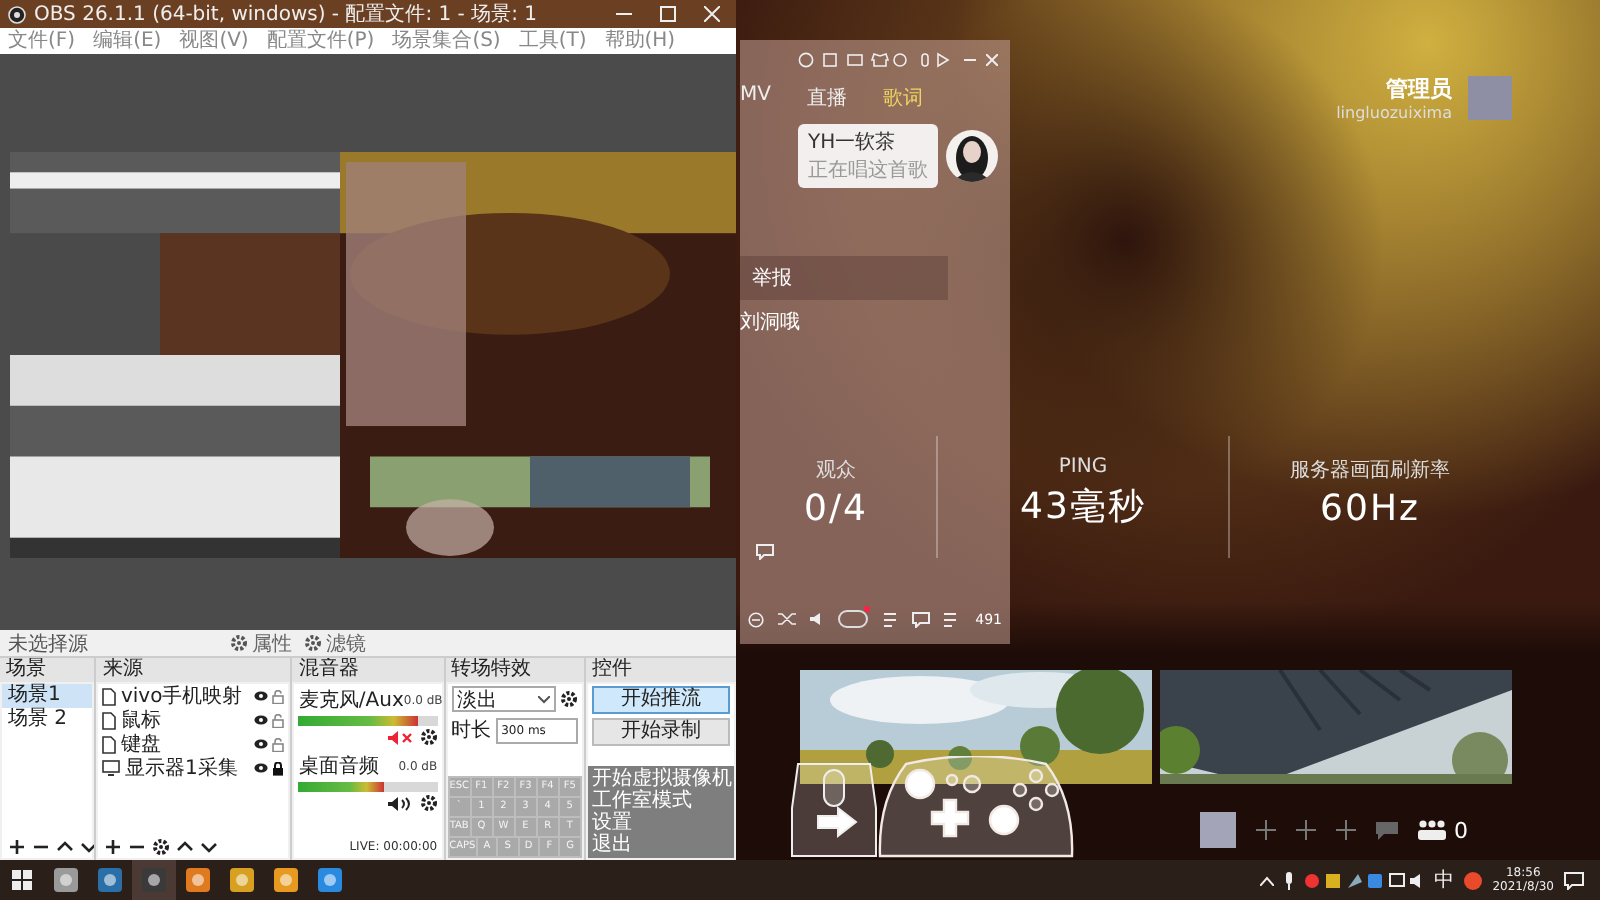  Describe the element at coordinates (660, 779) in the screenshot. I see `menu-item: 开始虚拟摄像机` at that location.